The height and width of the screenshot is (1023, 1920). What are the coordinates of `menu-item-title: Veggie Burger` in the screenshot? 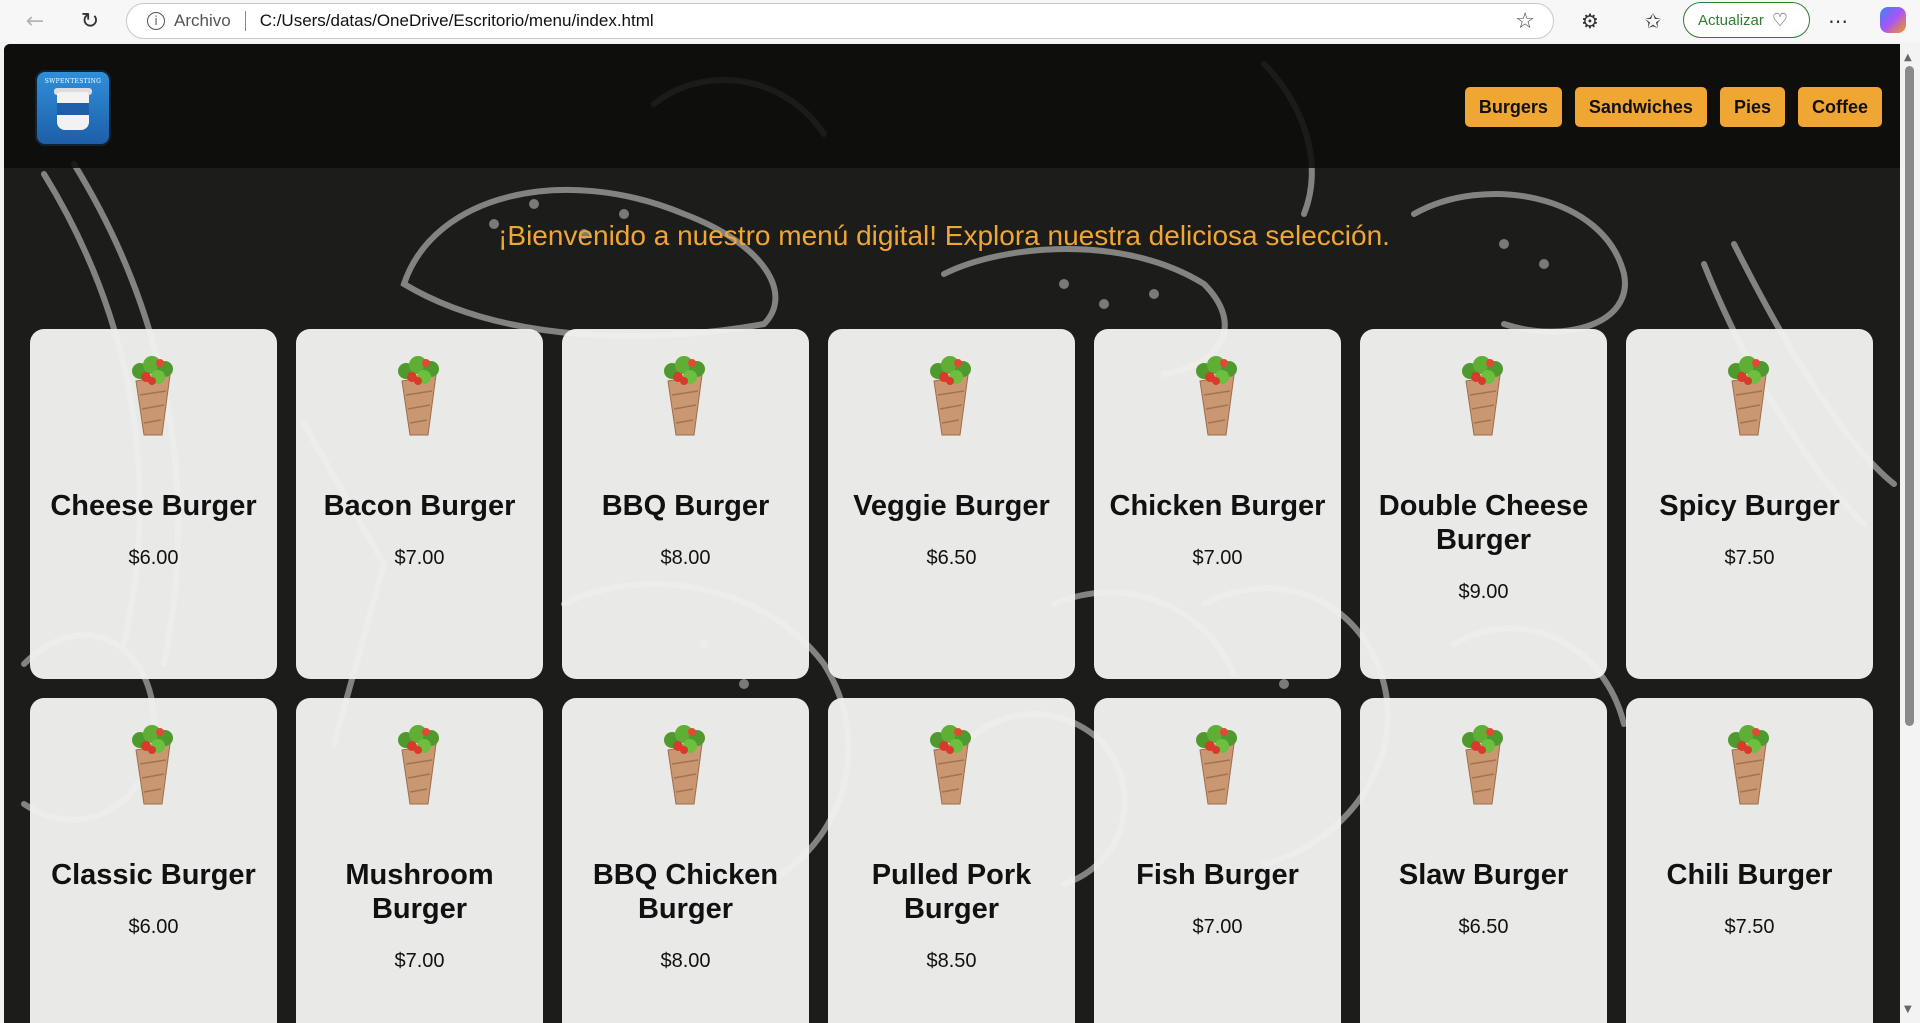 It's located at (951, 506).